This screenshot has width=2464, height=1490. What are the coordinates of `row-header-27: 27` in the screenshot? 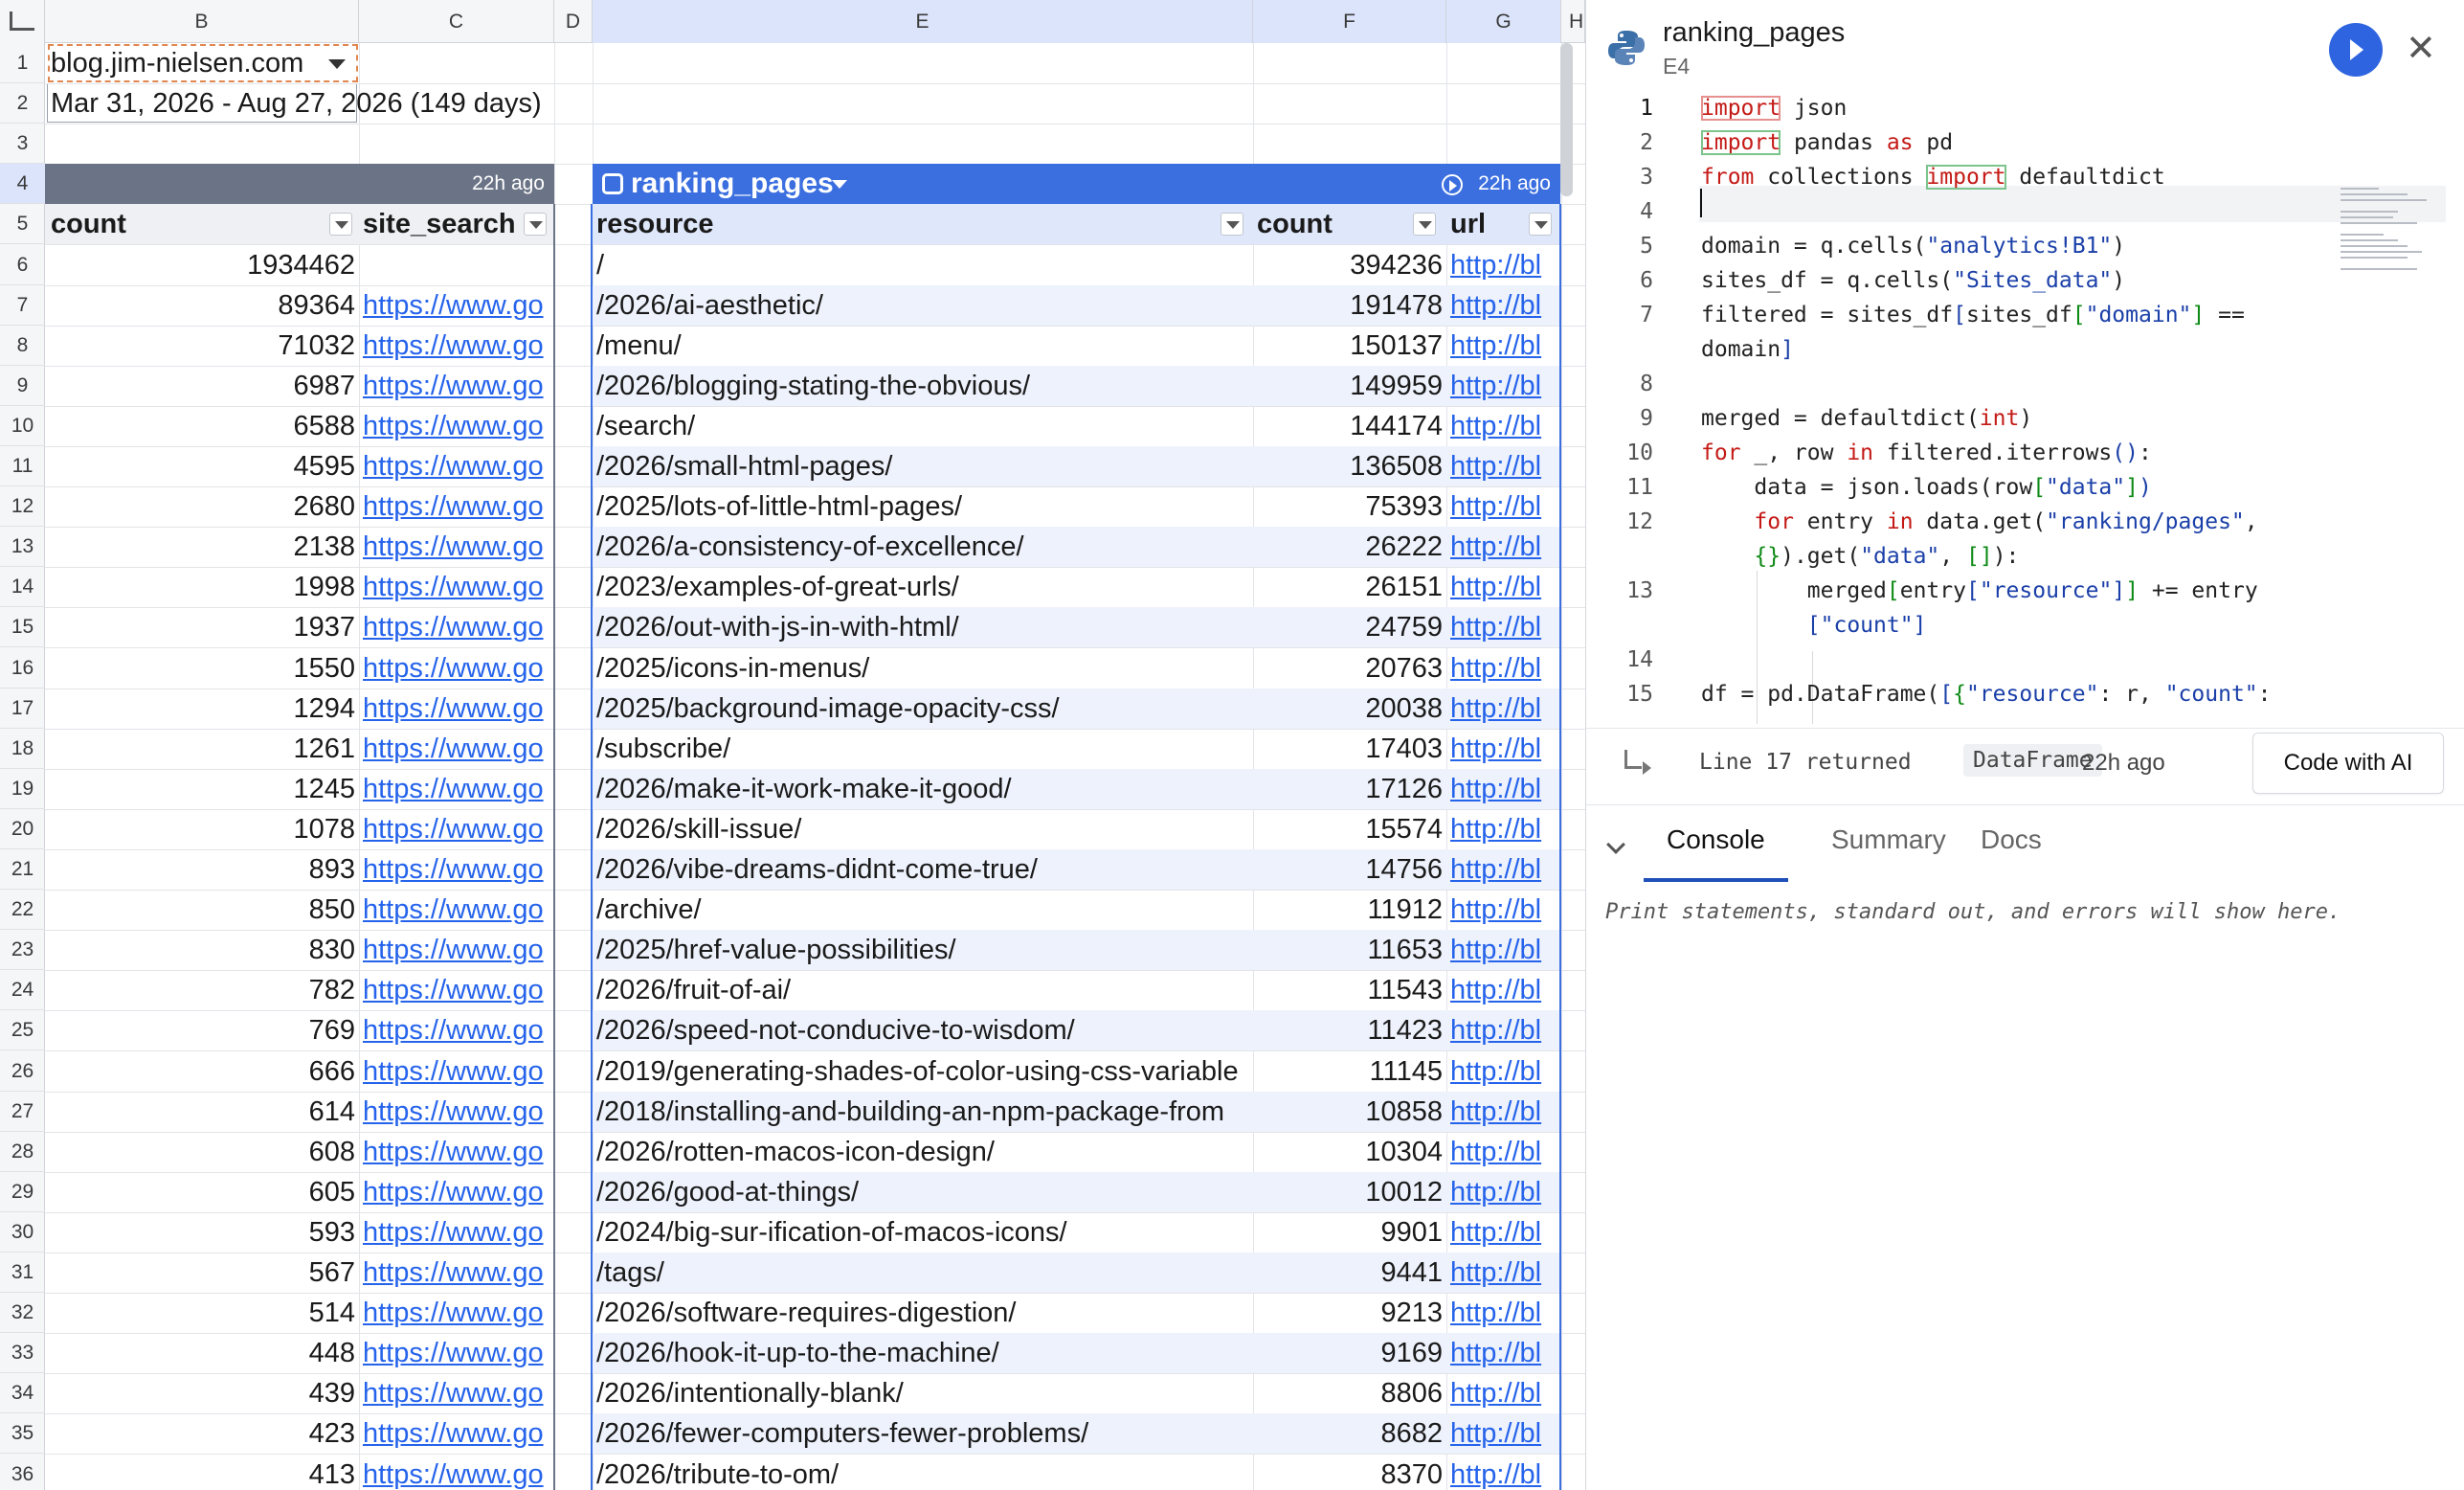 It's located at (23, 1112).